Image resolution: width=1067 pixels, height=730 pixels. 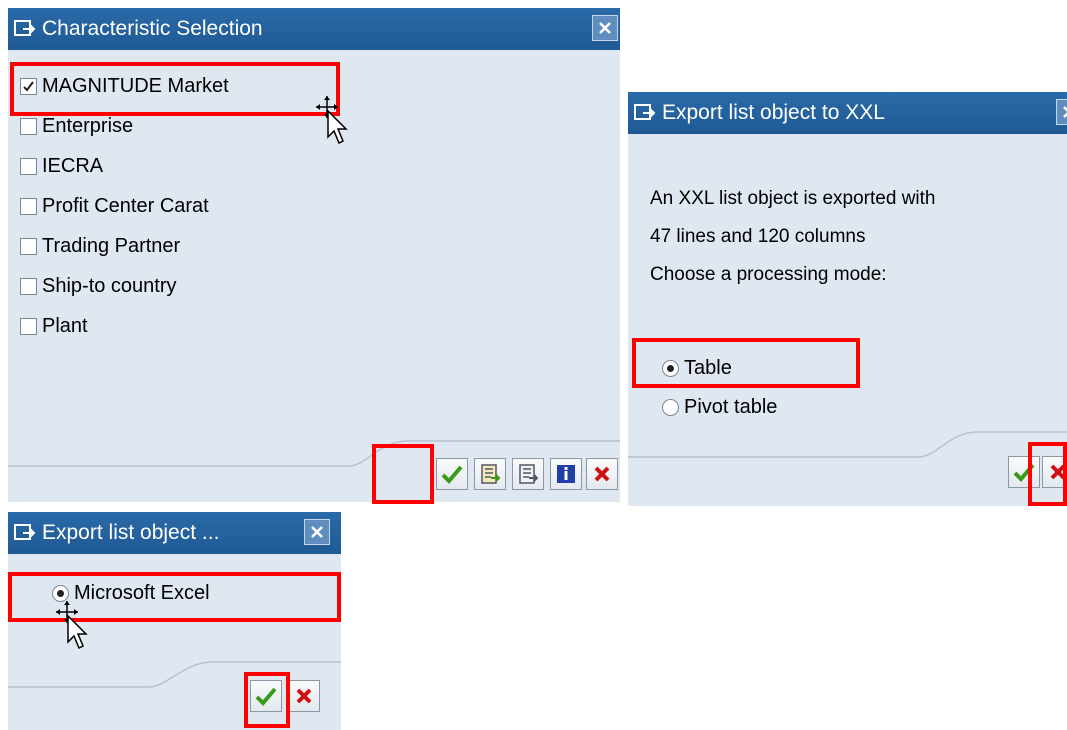 What do you see at coordinates (314, 29) in the screenshot?
I see `dialog-title-bar: Characteristic Selection` at bounding box center [314, 29].